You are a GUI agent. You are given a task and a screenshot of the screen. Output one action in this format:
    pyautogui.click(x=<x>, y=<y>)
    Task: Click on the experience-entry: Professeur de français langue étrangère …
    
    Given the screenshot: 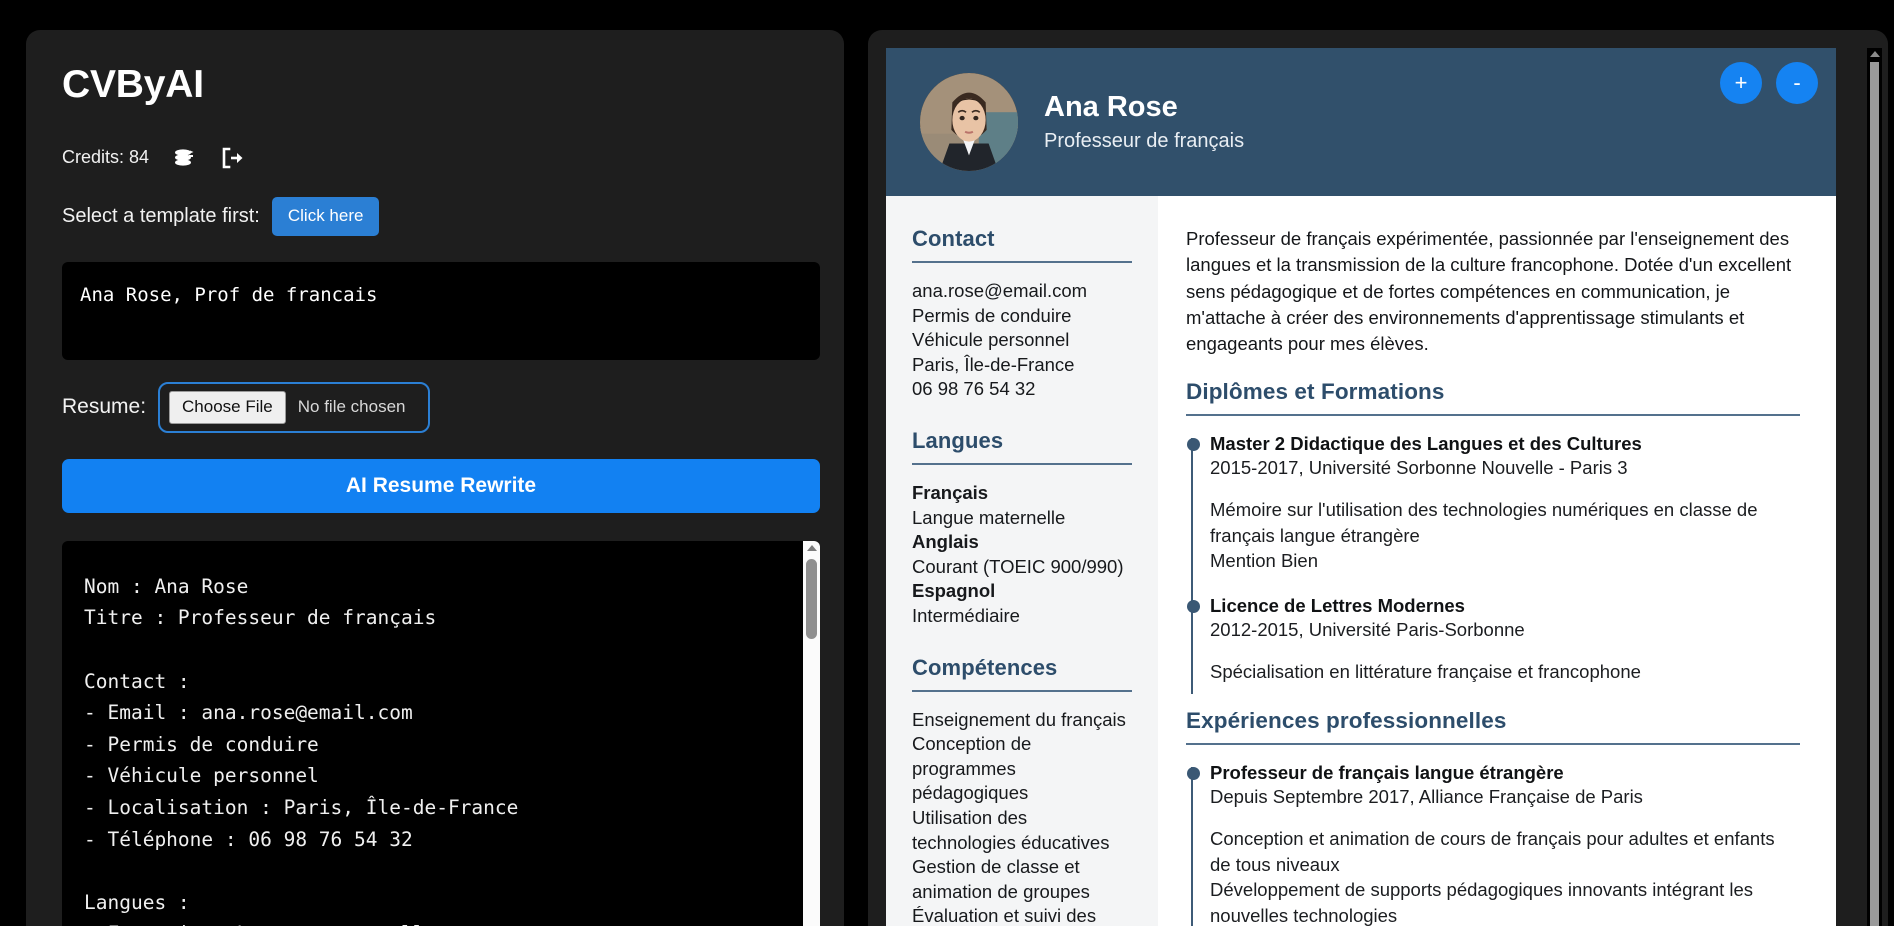 What is the action you would take?
    pyautogui.click(x=1493, y=843)
    